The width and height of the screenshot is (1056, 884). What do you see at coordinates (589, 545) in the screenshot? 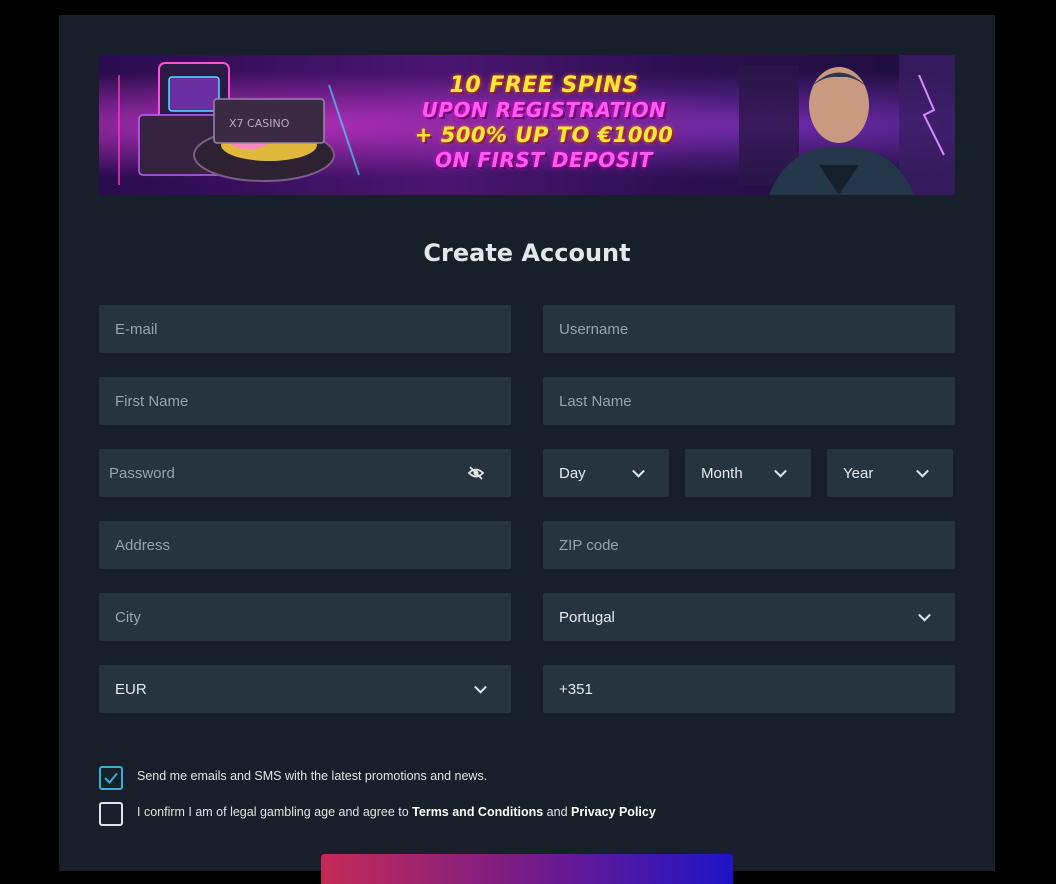
I see `zip-placeholder: ZIP code` at bounding box center [589, 545].